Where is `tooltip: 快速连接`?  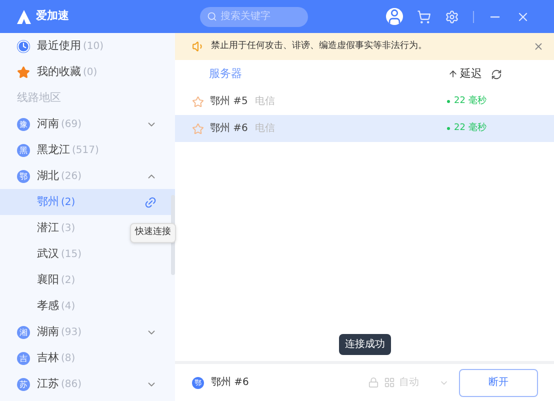 tooltip: 快速连接 is located at coordinates (153, 232).